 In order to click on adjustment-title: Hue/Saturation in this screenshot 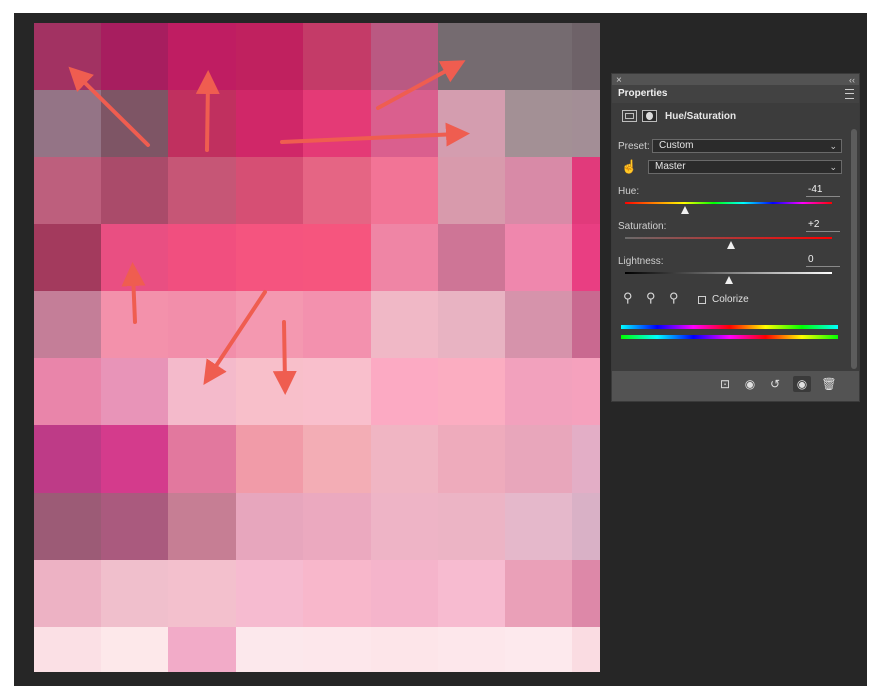, I will do `click(701, 116)`.